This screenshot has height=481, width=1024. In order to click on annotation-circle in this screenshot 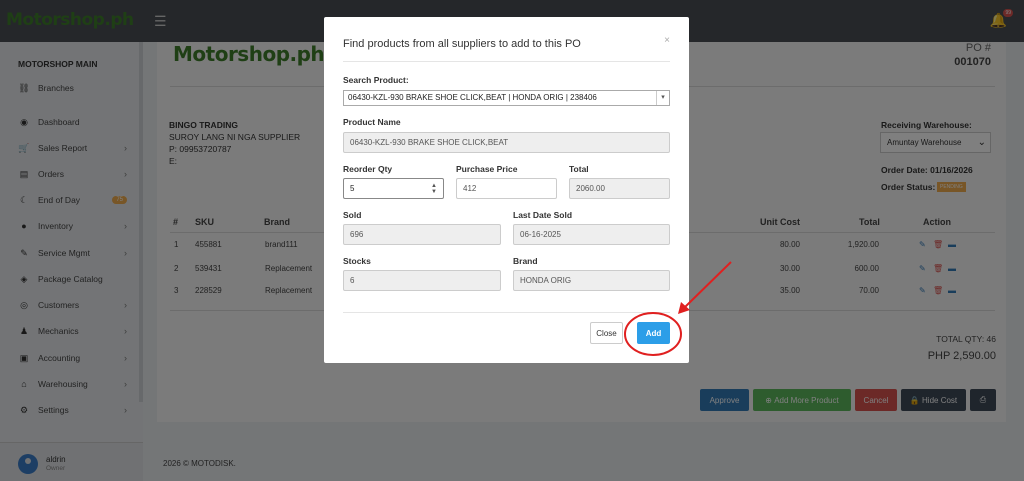, I will do `click(653, 334)`.